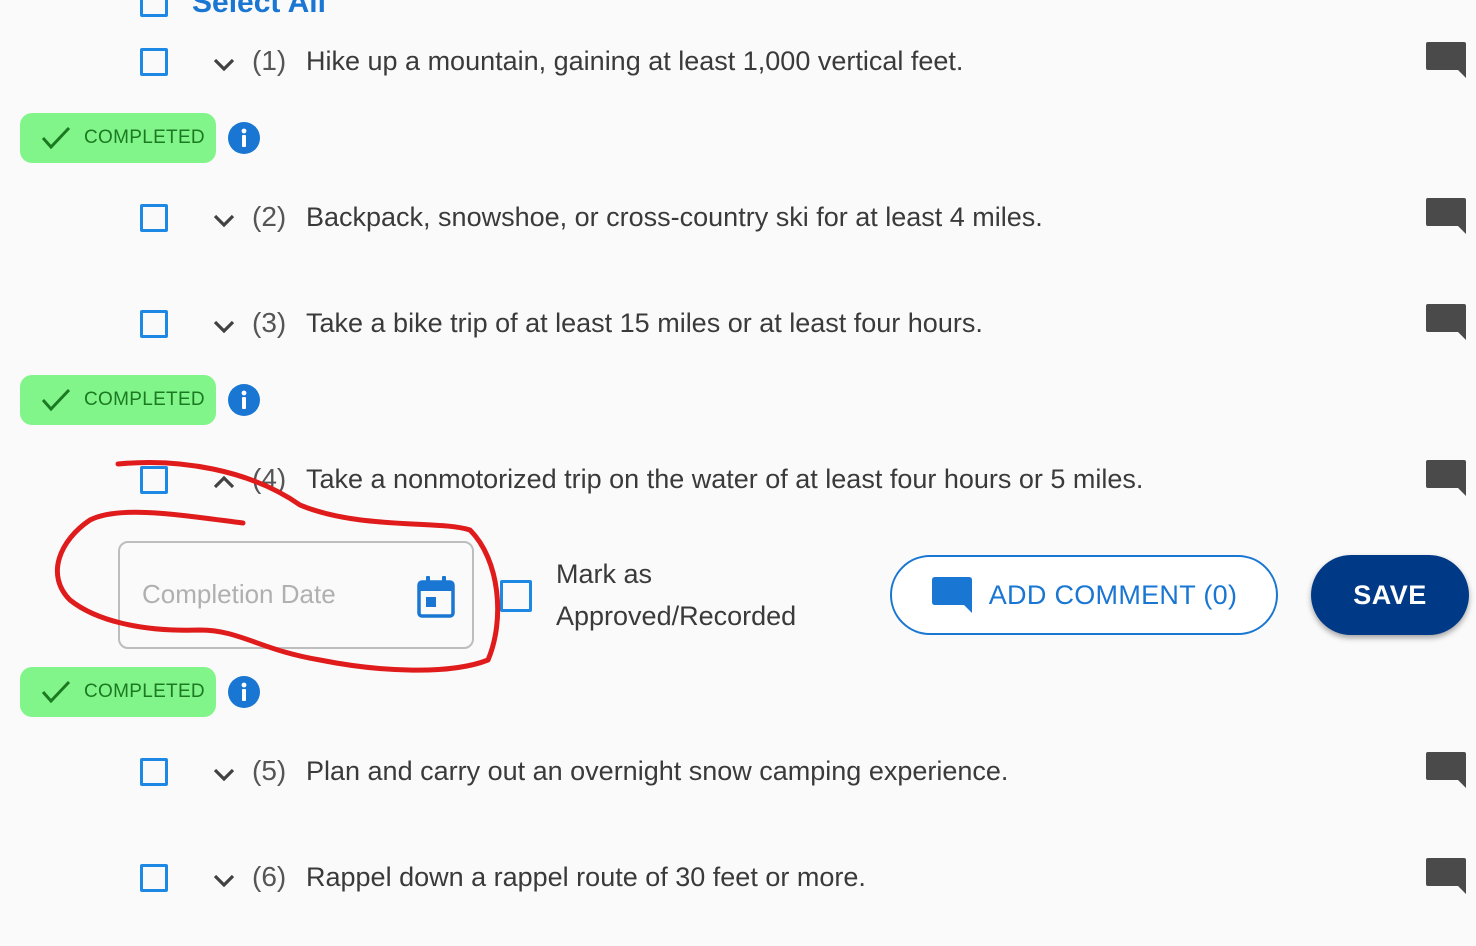  Describe the element at coordinates (224, 482) in the screenshot. I see `chevron-up-icon` at that location.